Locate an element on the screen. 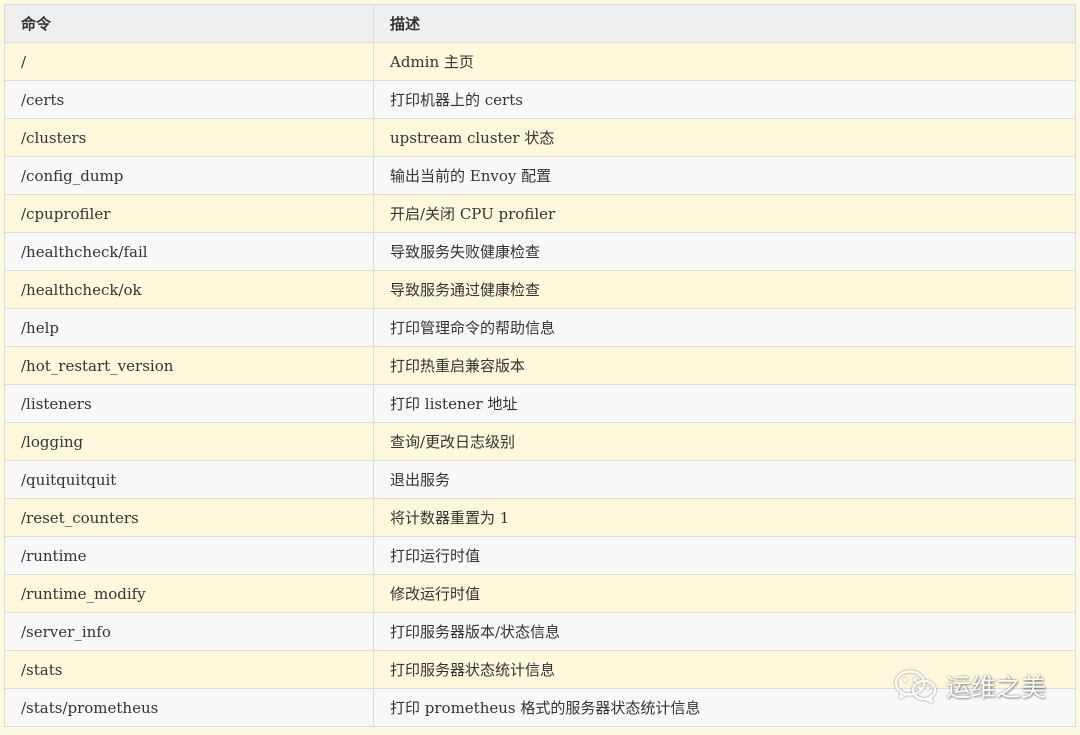 The height and width of the screenshot is (735, 1080). table-row: /listeners 打印 listener 地址 is located at coordinates (540, 403).